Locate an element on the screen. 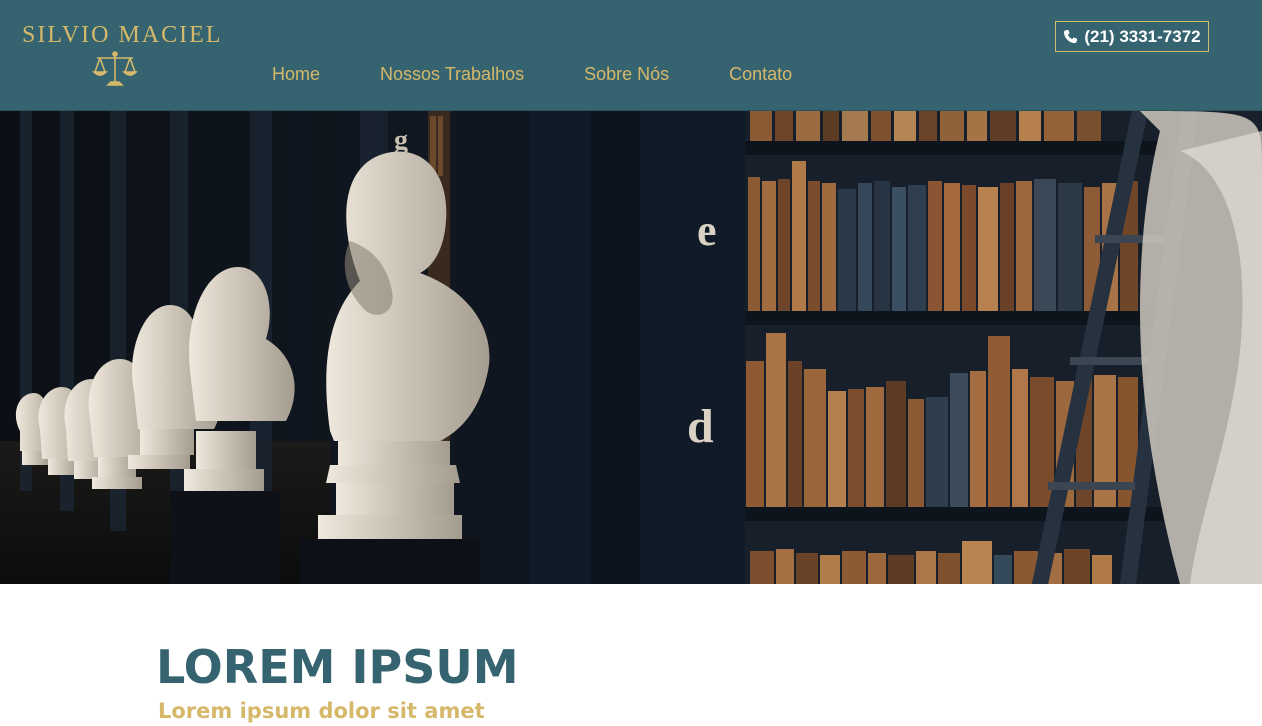 The height and width of the screenshot is (726, 1262). scales-of-justice-icon is located at coordinates (115, 68).